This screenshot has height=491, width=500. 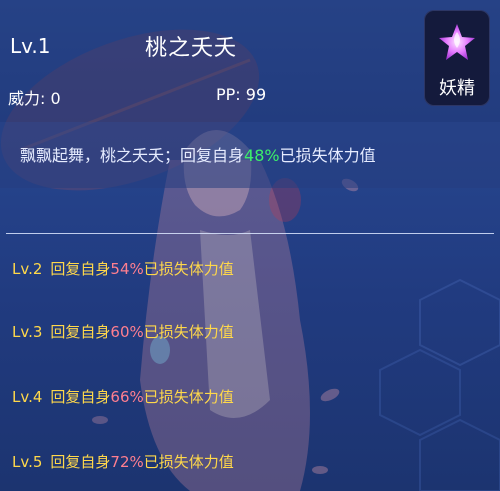 I want to click on upgrade-level: Lv.3, so click(x=27, y=332).